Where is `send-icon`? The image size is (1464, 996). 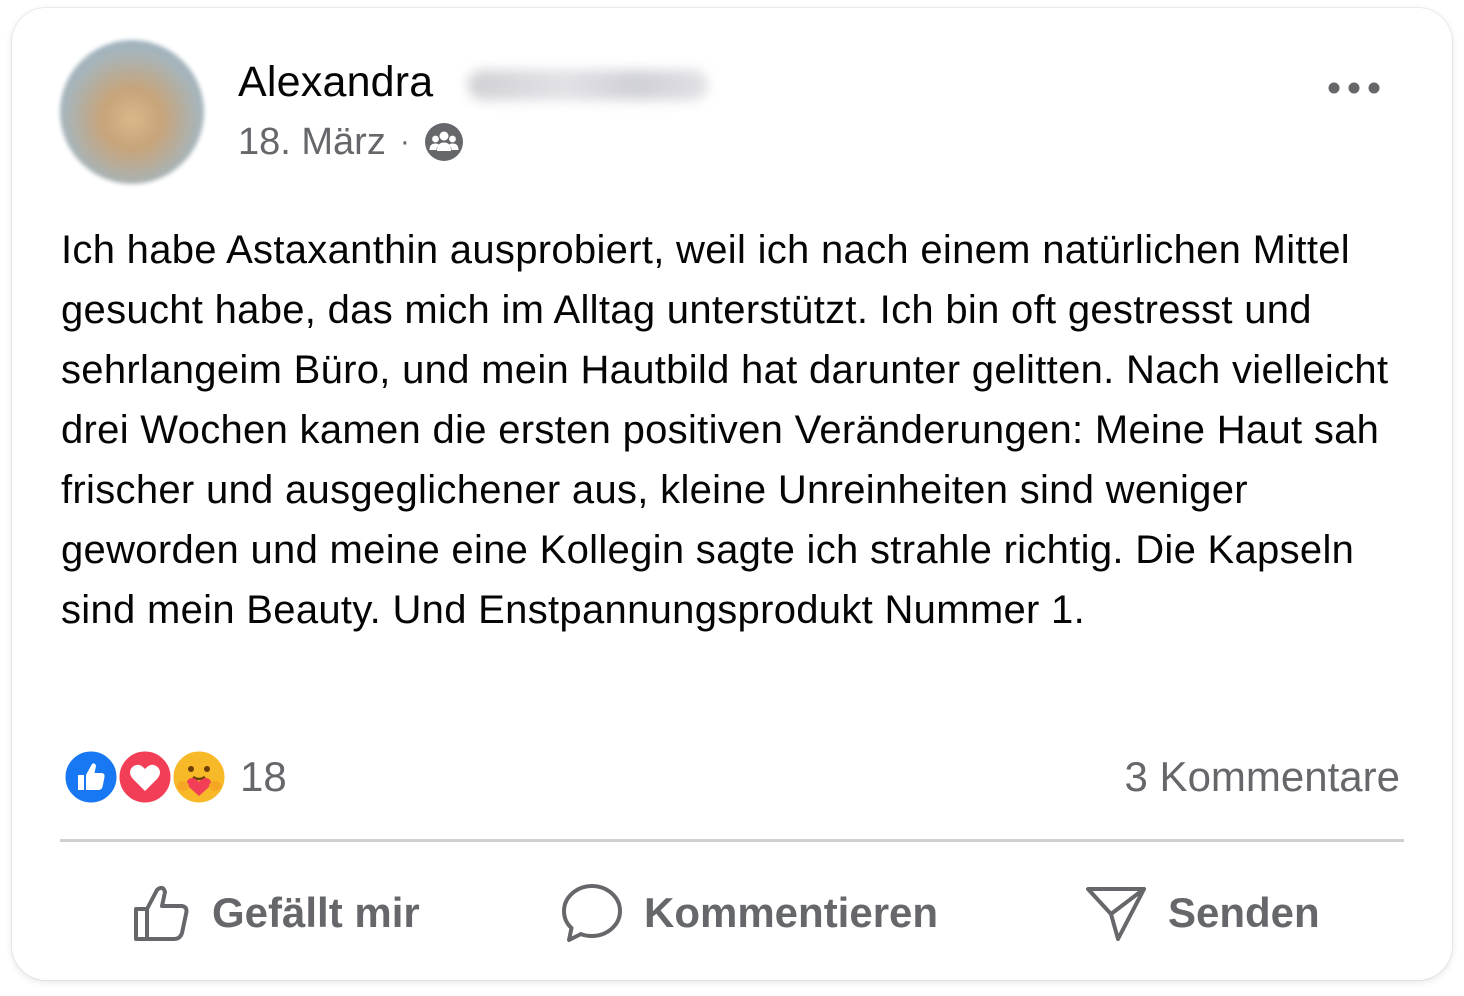
send-icon is located at coordinates (1116, 914).